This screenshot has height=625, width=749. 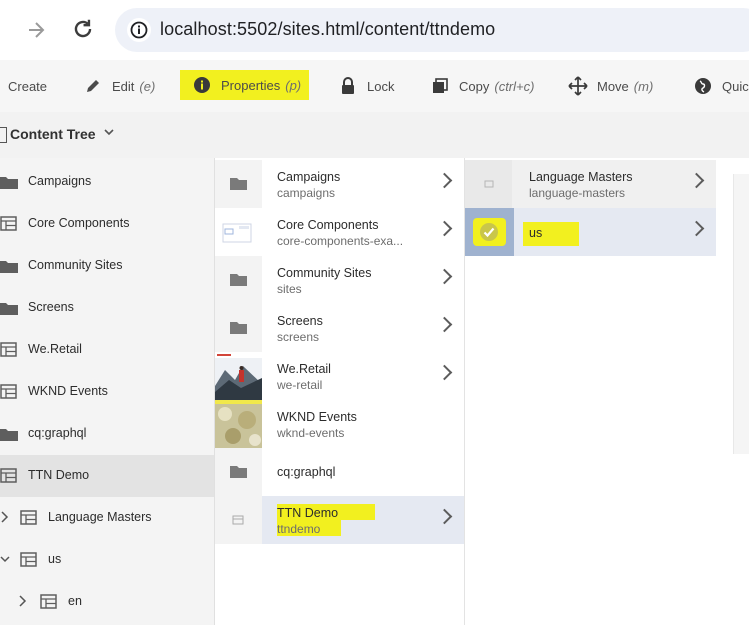 I want to click on tree-item-core-components: Core Components, so click(x=107, y=224).